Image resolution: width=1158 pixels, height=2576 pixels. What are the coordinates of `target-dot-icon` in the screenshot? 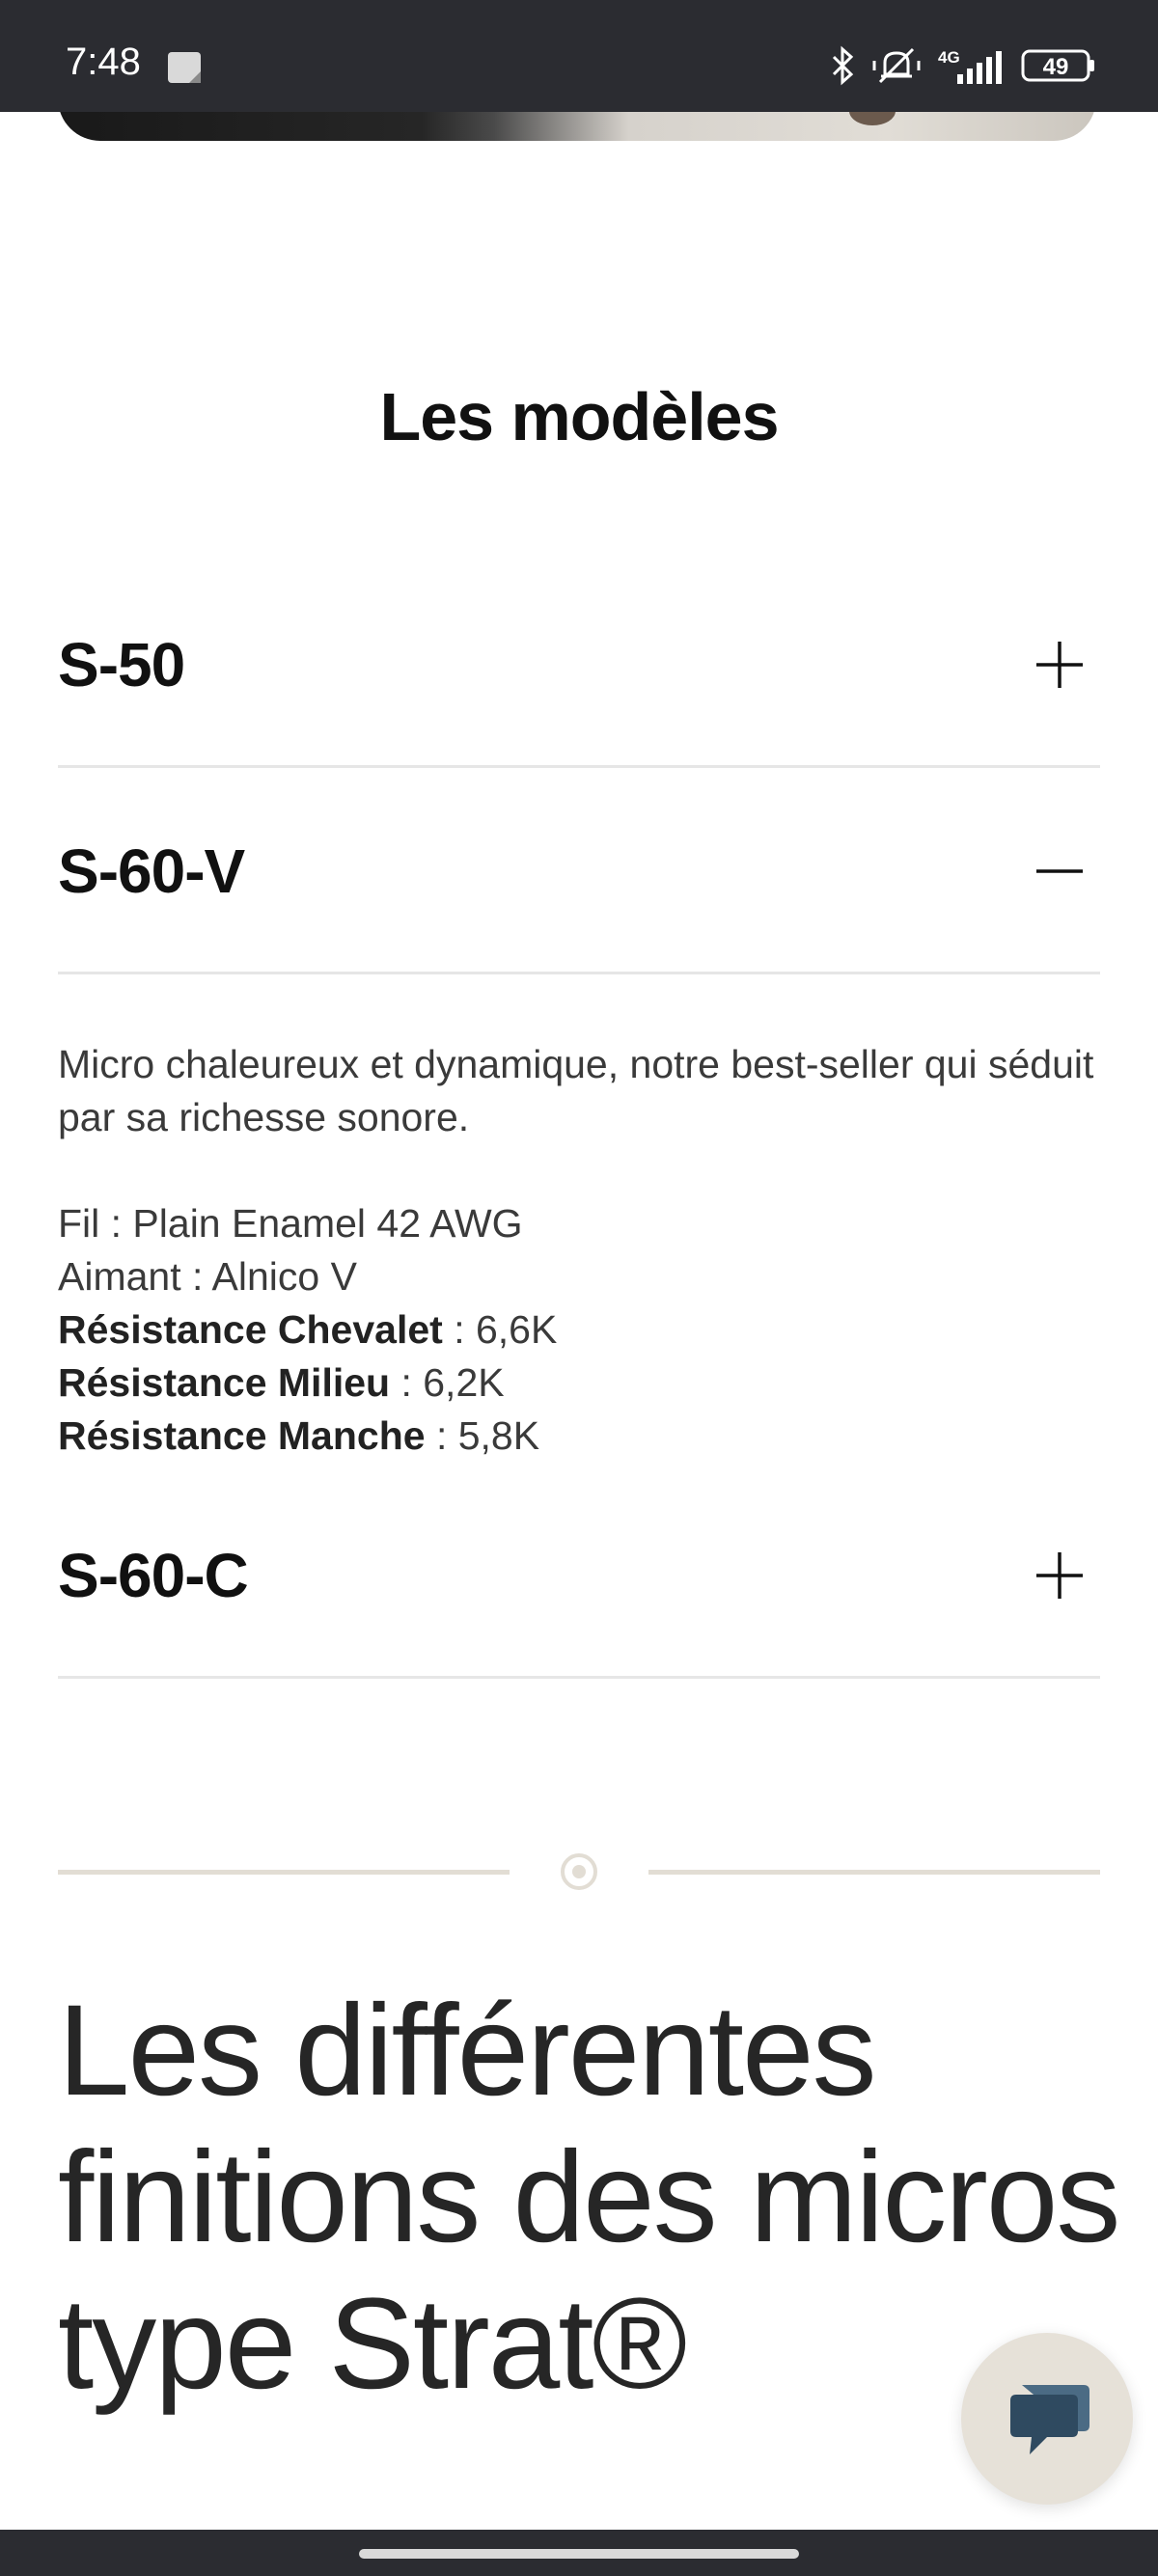 It's located at (579, 1871).